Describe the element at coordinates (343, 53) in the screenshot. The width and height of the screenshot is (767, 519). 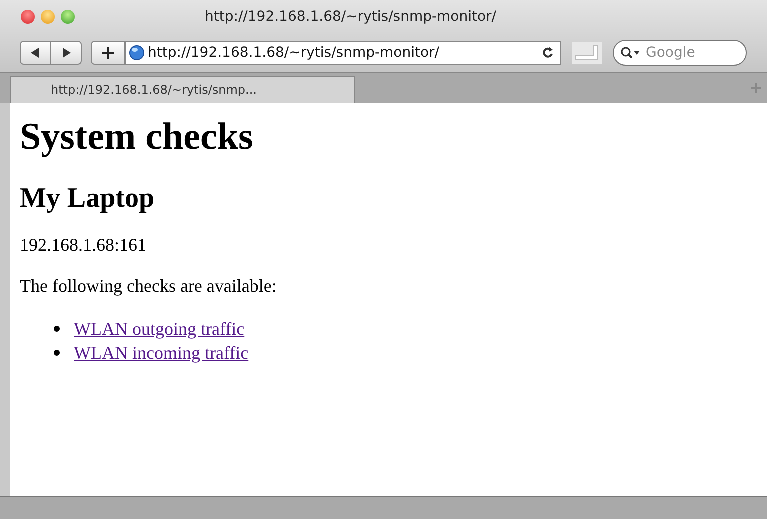
I see `address-field: http://192.168.1.68/~rytis/snmp-monitor/` at that location.